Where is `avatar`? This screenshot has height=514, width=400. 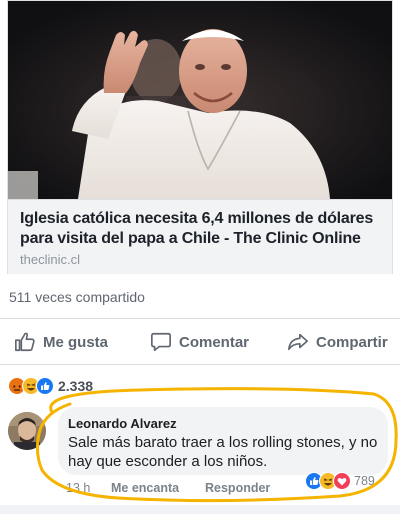
avatar is located at coordinates (27, 431).